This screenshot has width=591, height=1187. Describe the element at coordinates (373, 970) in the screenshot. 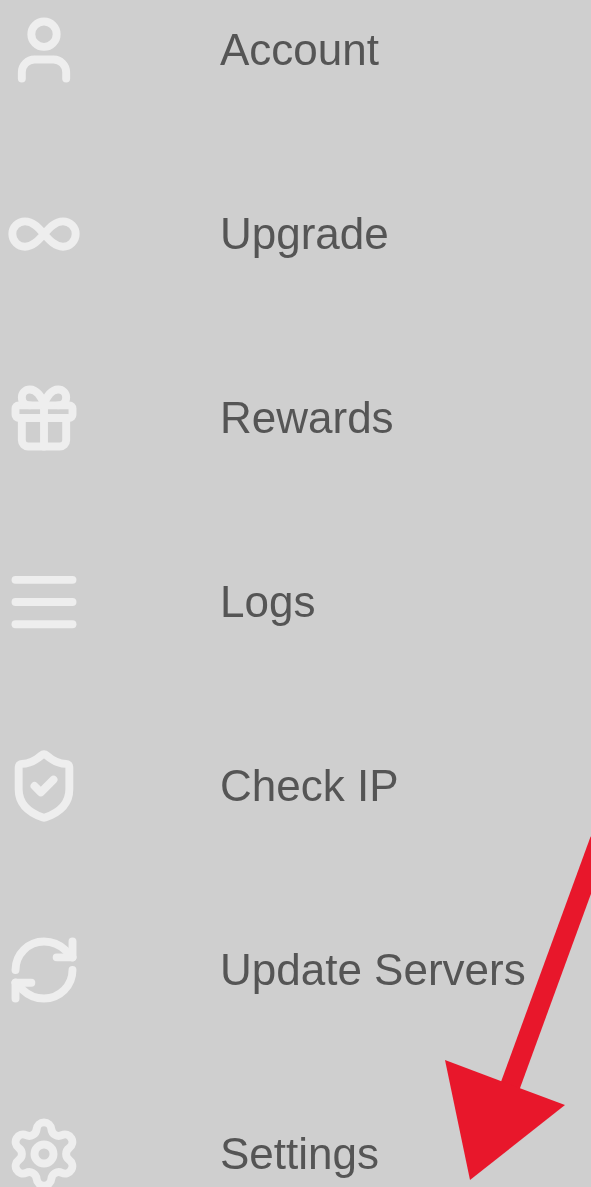

I see `menu-item: Update Servers` at that location.